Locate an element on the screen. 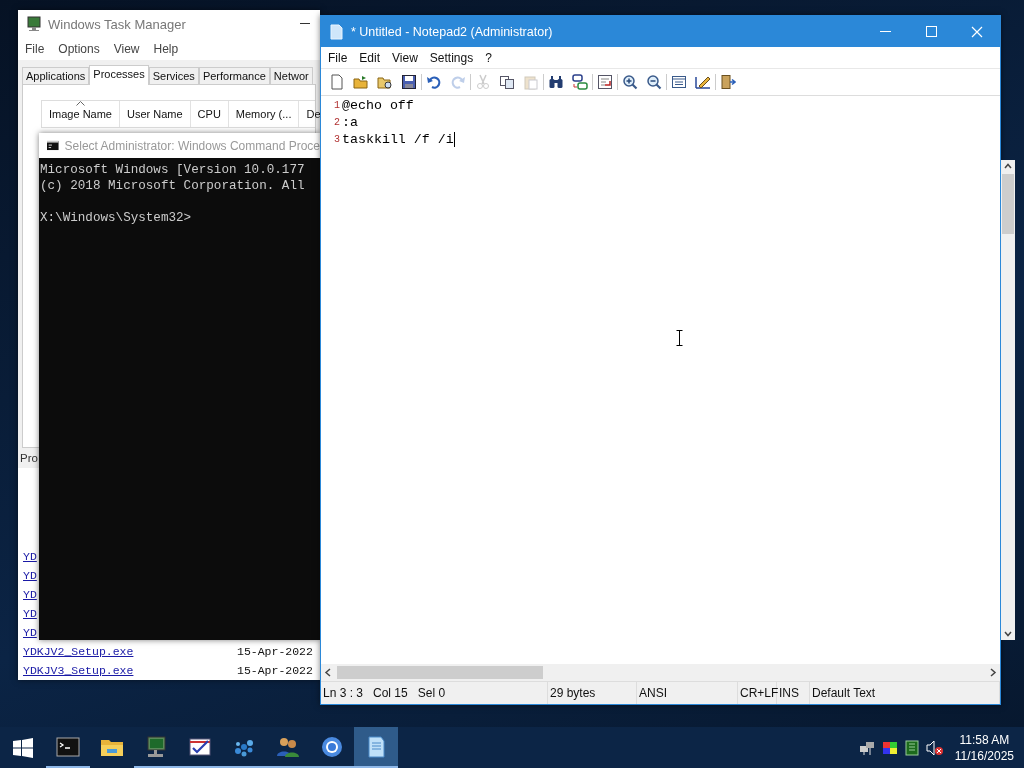 This screenshot has width=1024, height=768. clock-date: 11/16/2025 is located at coordinates (984, 755).